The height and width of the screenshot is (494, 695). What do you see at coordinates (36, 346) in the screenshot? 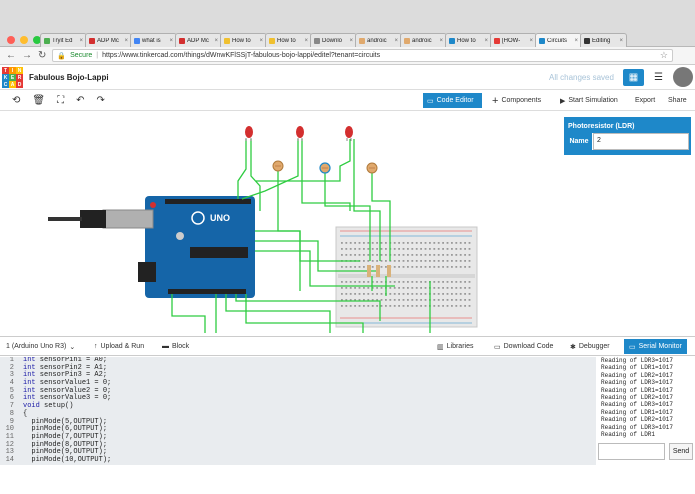
I see `device-label: 1 (Arduino Uno R3)` at bounding box center [36, 346].